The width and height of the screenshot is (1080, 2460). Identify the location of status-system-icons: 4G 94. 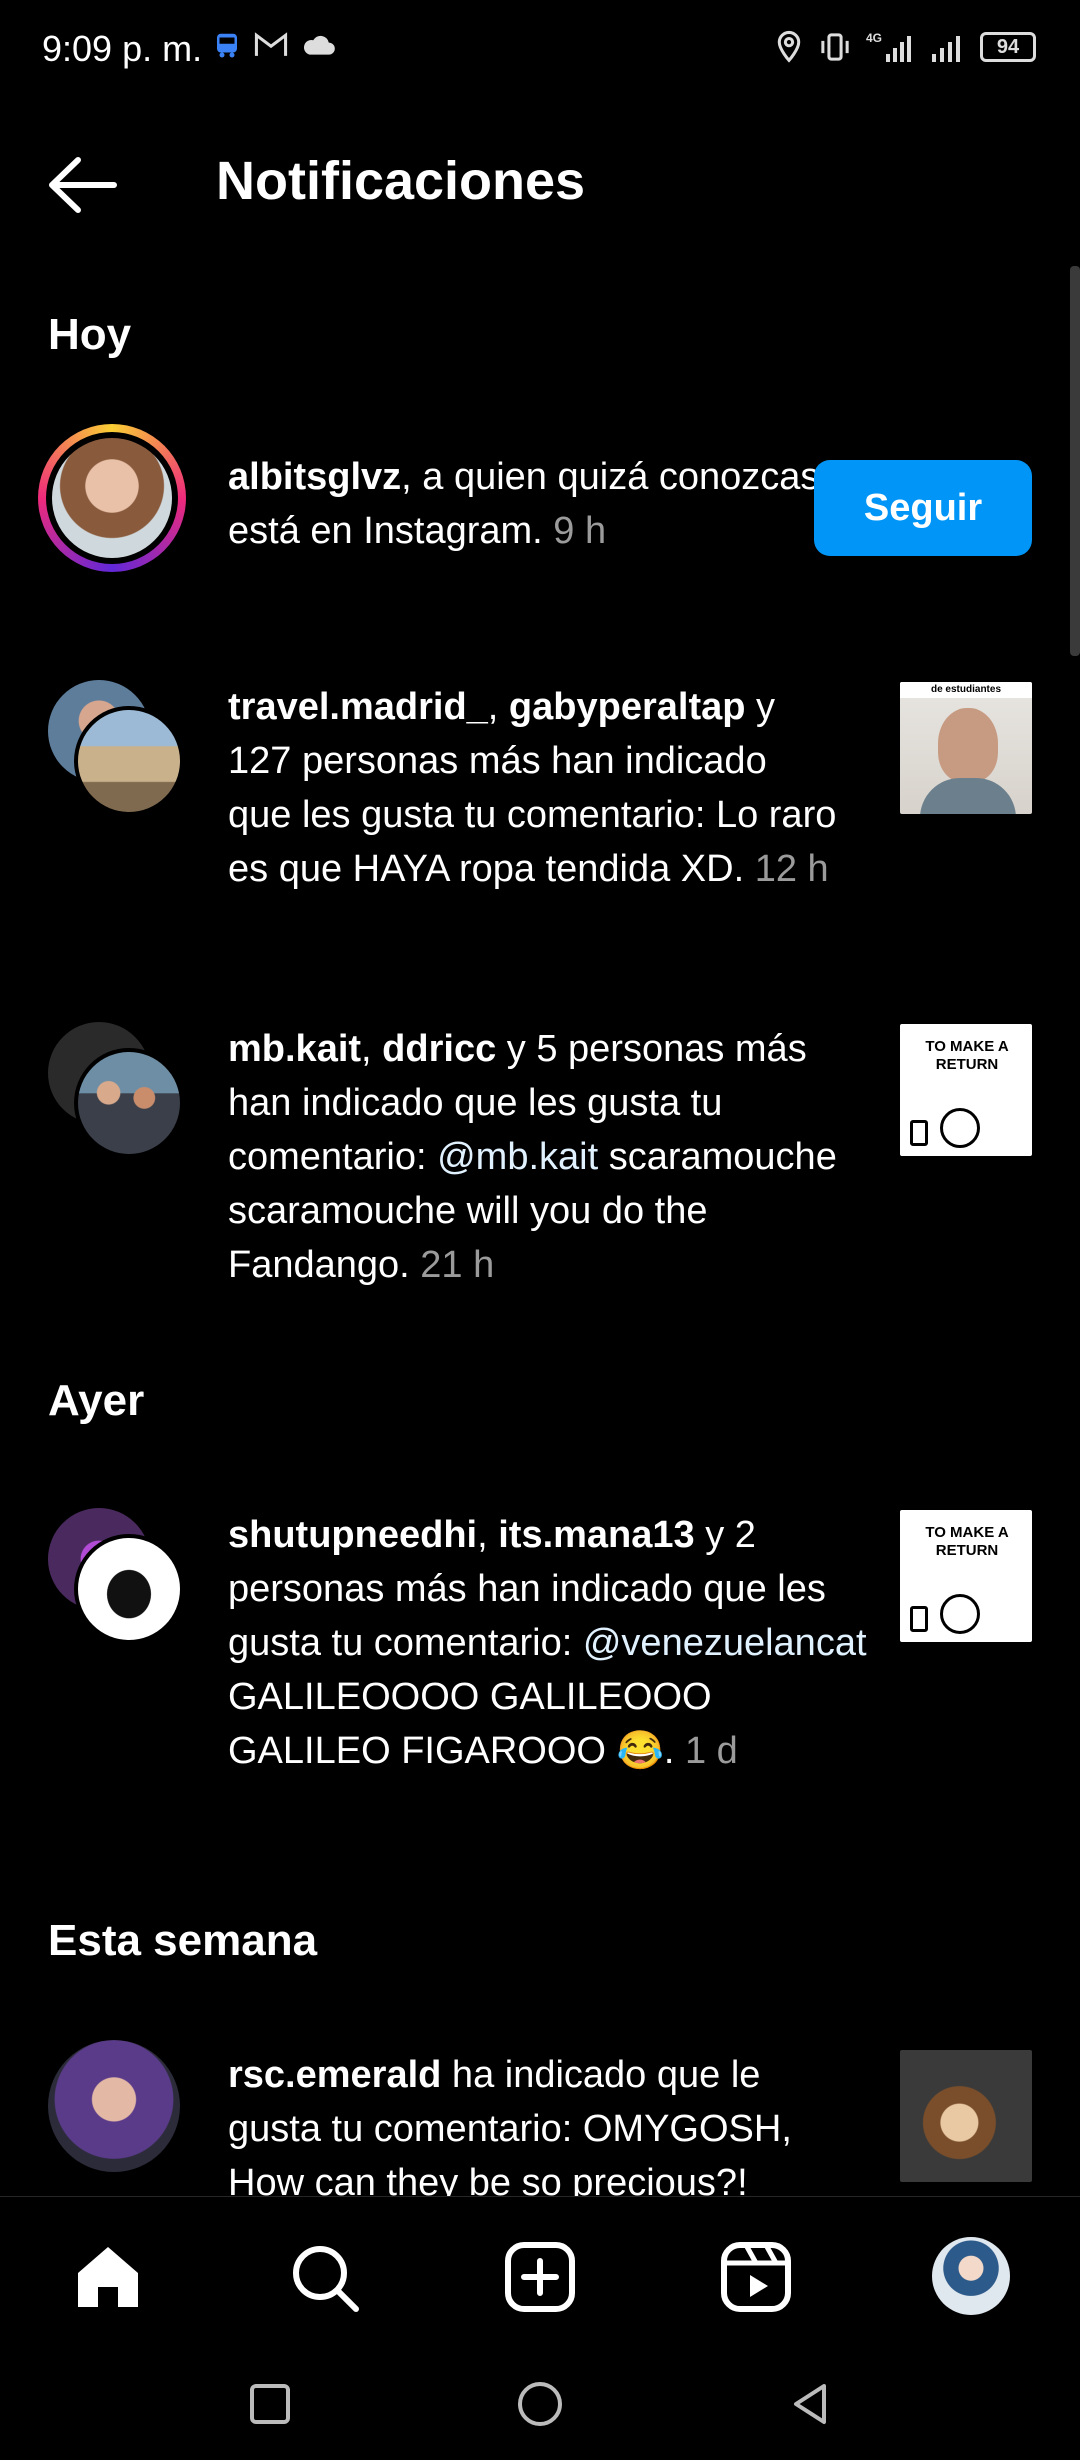
(905, 47).